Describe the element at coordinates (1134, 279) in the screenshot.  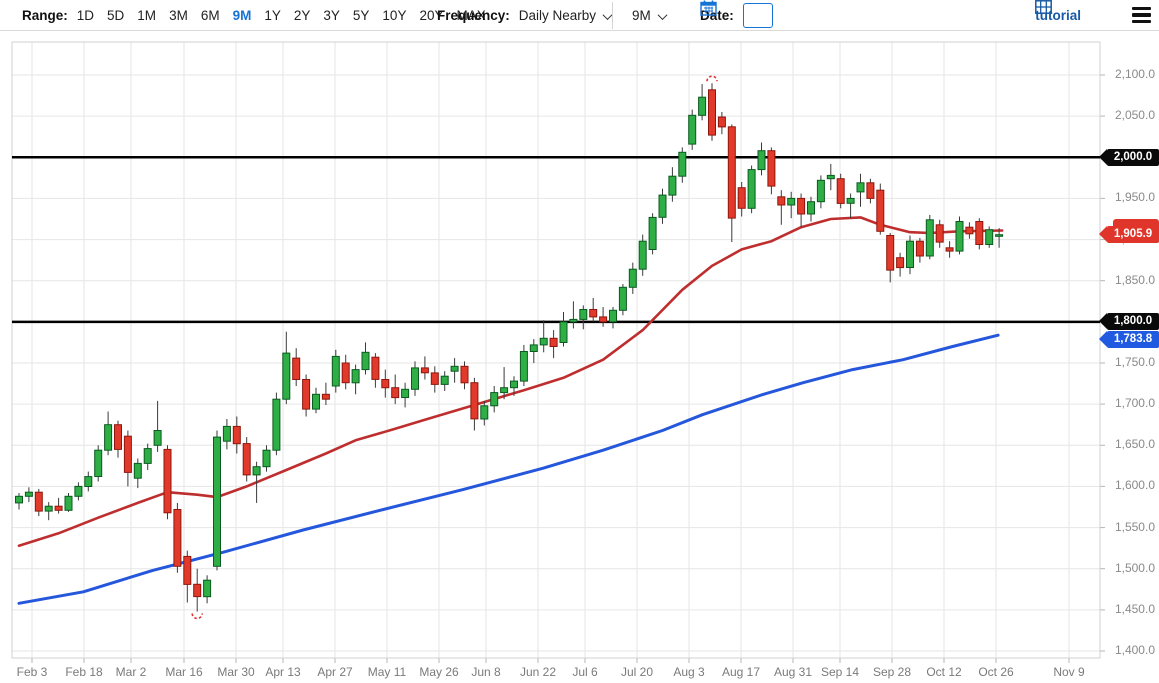
I see `y-tick-label: 1,850.0` at that location.